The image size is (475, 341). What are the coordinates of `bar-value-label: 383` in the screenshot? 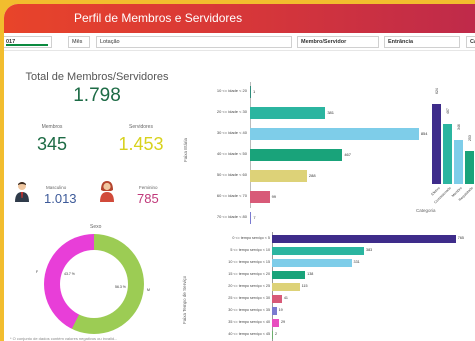 It's located at (369, 250).